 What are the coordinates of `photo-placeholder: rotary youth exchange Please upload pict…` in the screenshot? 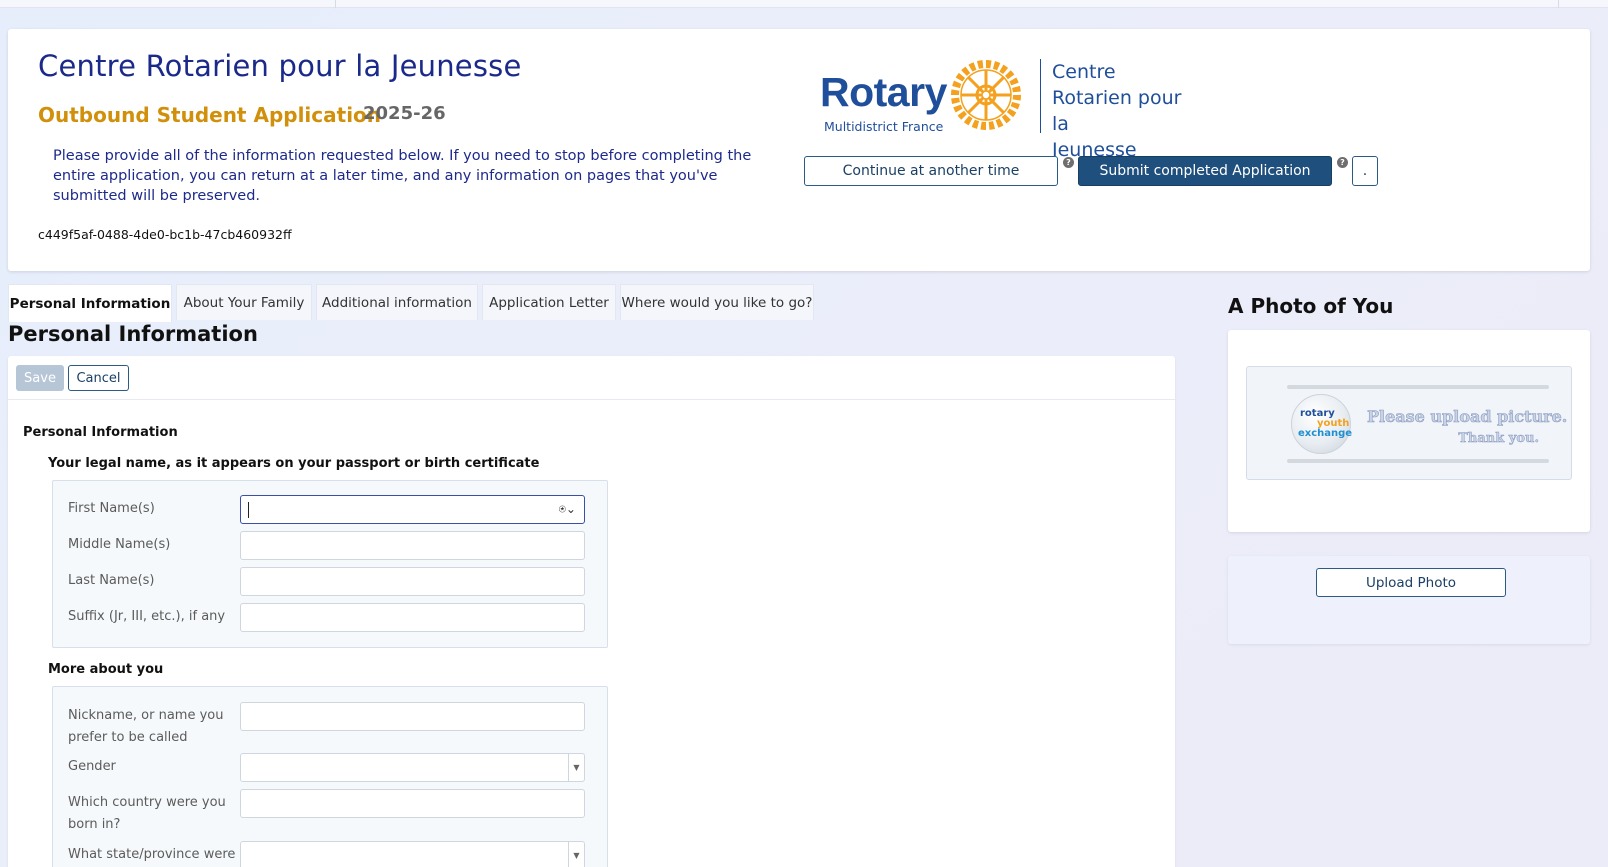 It's located at (1409, 423).